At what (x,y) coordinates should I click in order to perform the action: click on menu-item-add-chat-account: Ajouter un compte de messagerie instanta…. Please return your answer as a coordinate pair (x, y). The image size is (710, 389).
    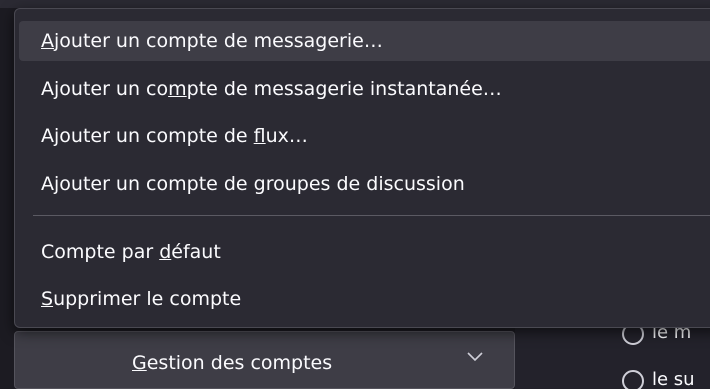
    Looking at the image, I should click on (364, 89).